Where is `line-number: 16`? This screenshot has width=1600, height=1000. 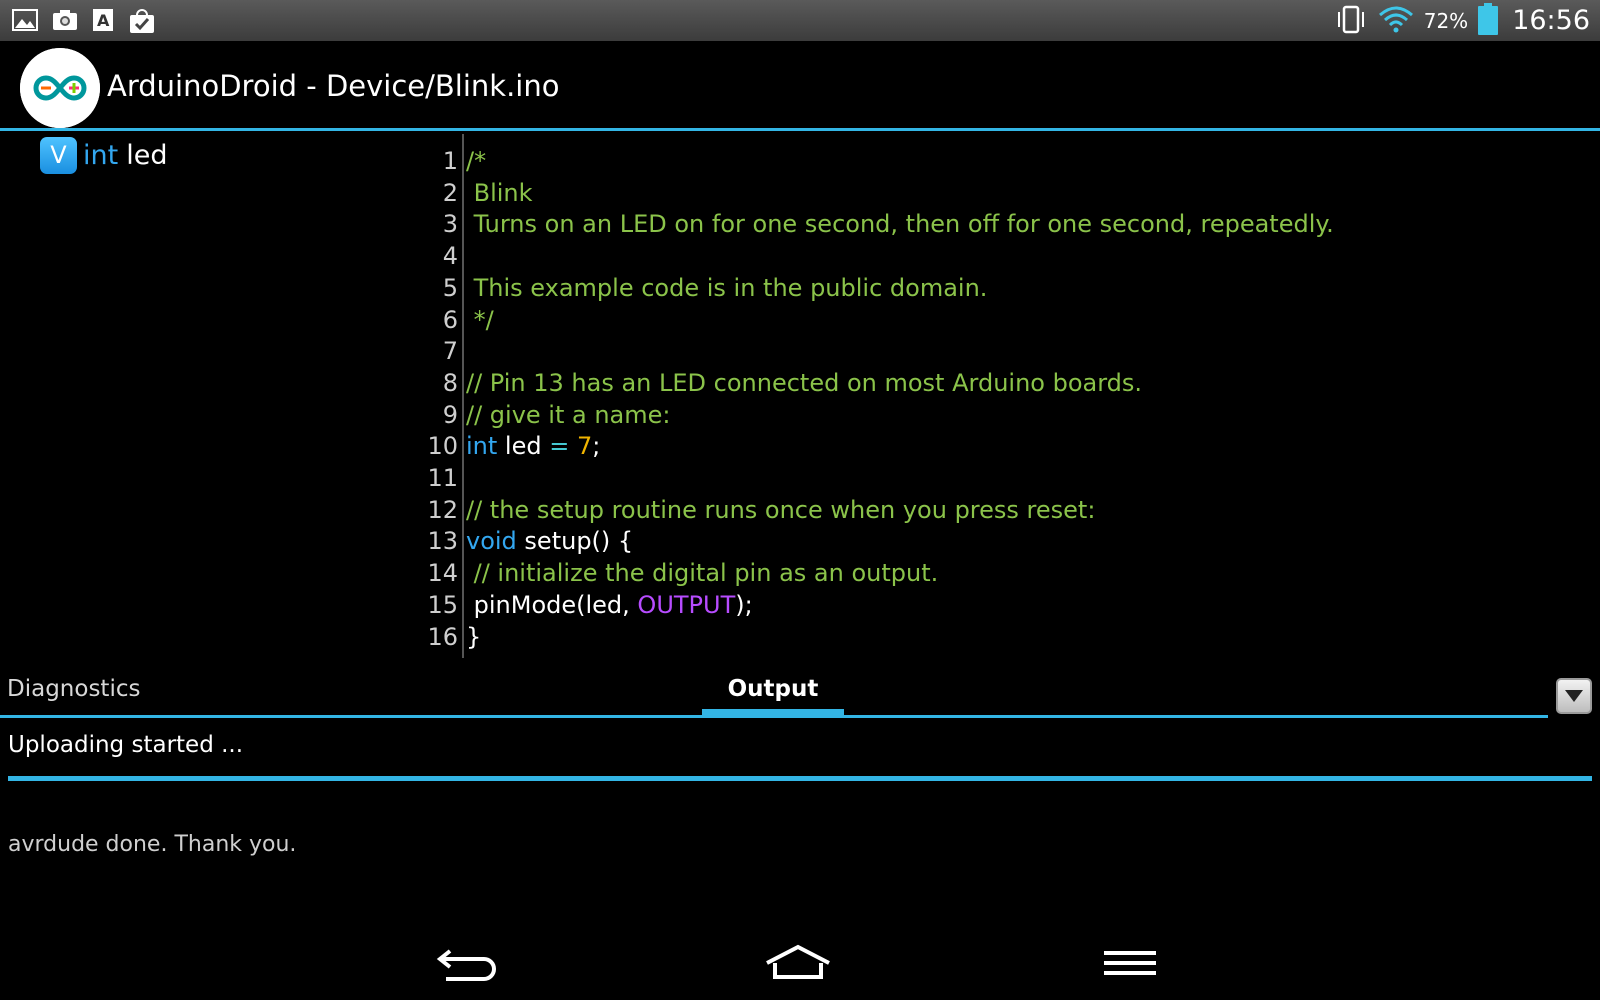 line-number: 16 is located at coordinates (442, 636).